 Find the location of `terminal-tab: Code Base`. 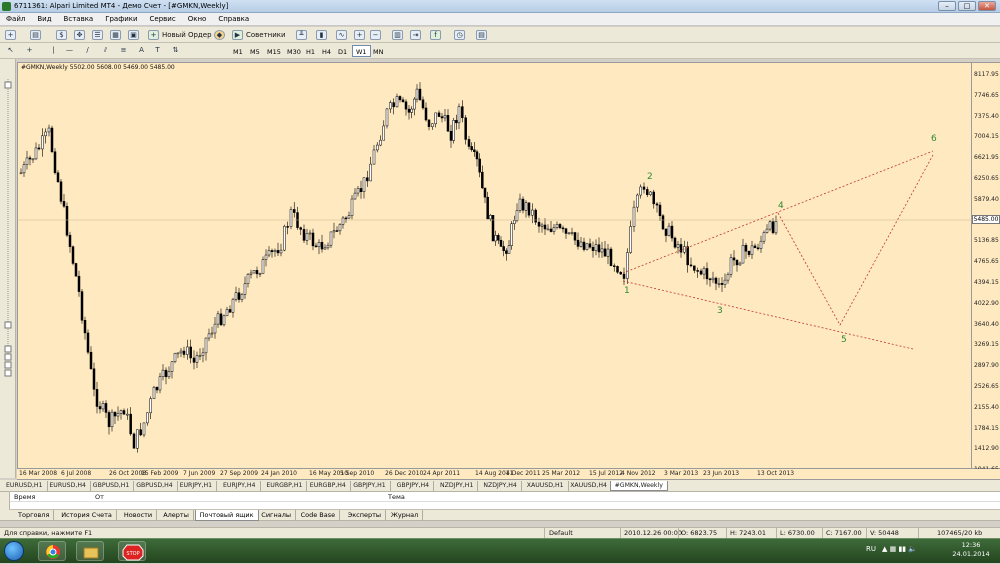

terminal-tab: Code Base is located at coordinates (319, 515).